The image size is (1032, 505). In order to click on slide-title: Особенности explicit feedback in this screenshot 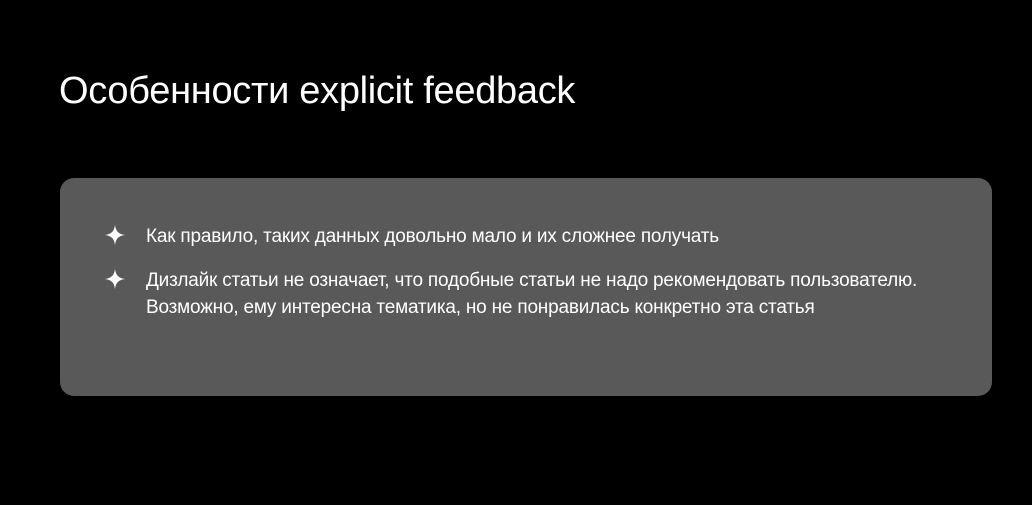, I will do `click(317, 91)`.